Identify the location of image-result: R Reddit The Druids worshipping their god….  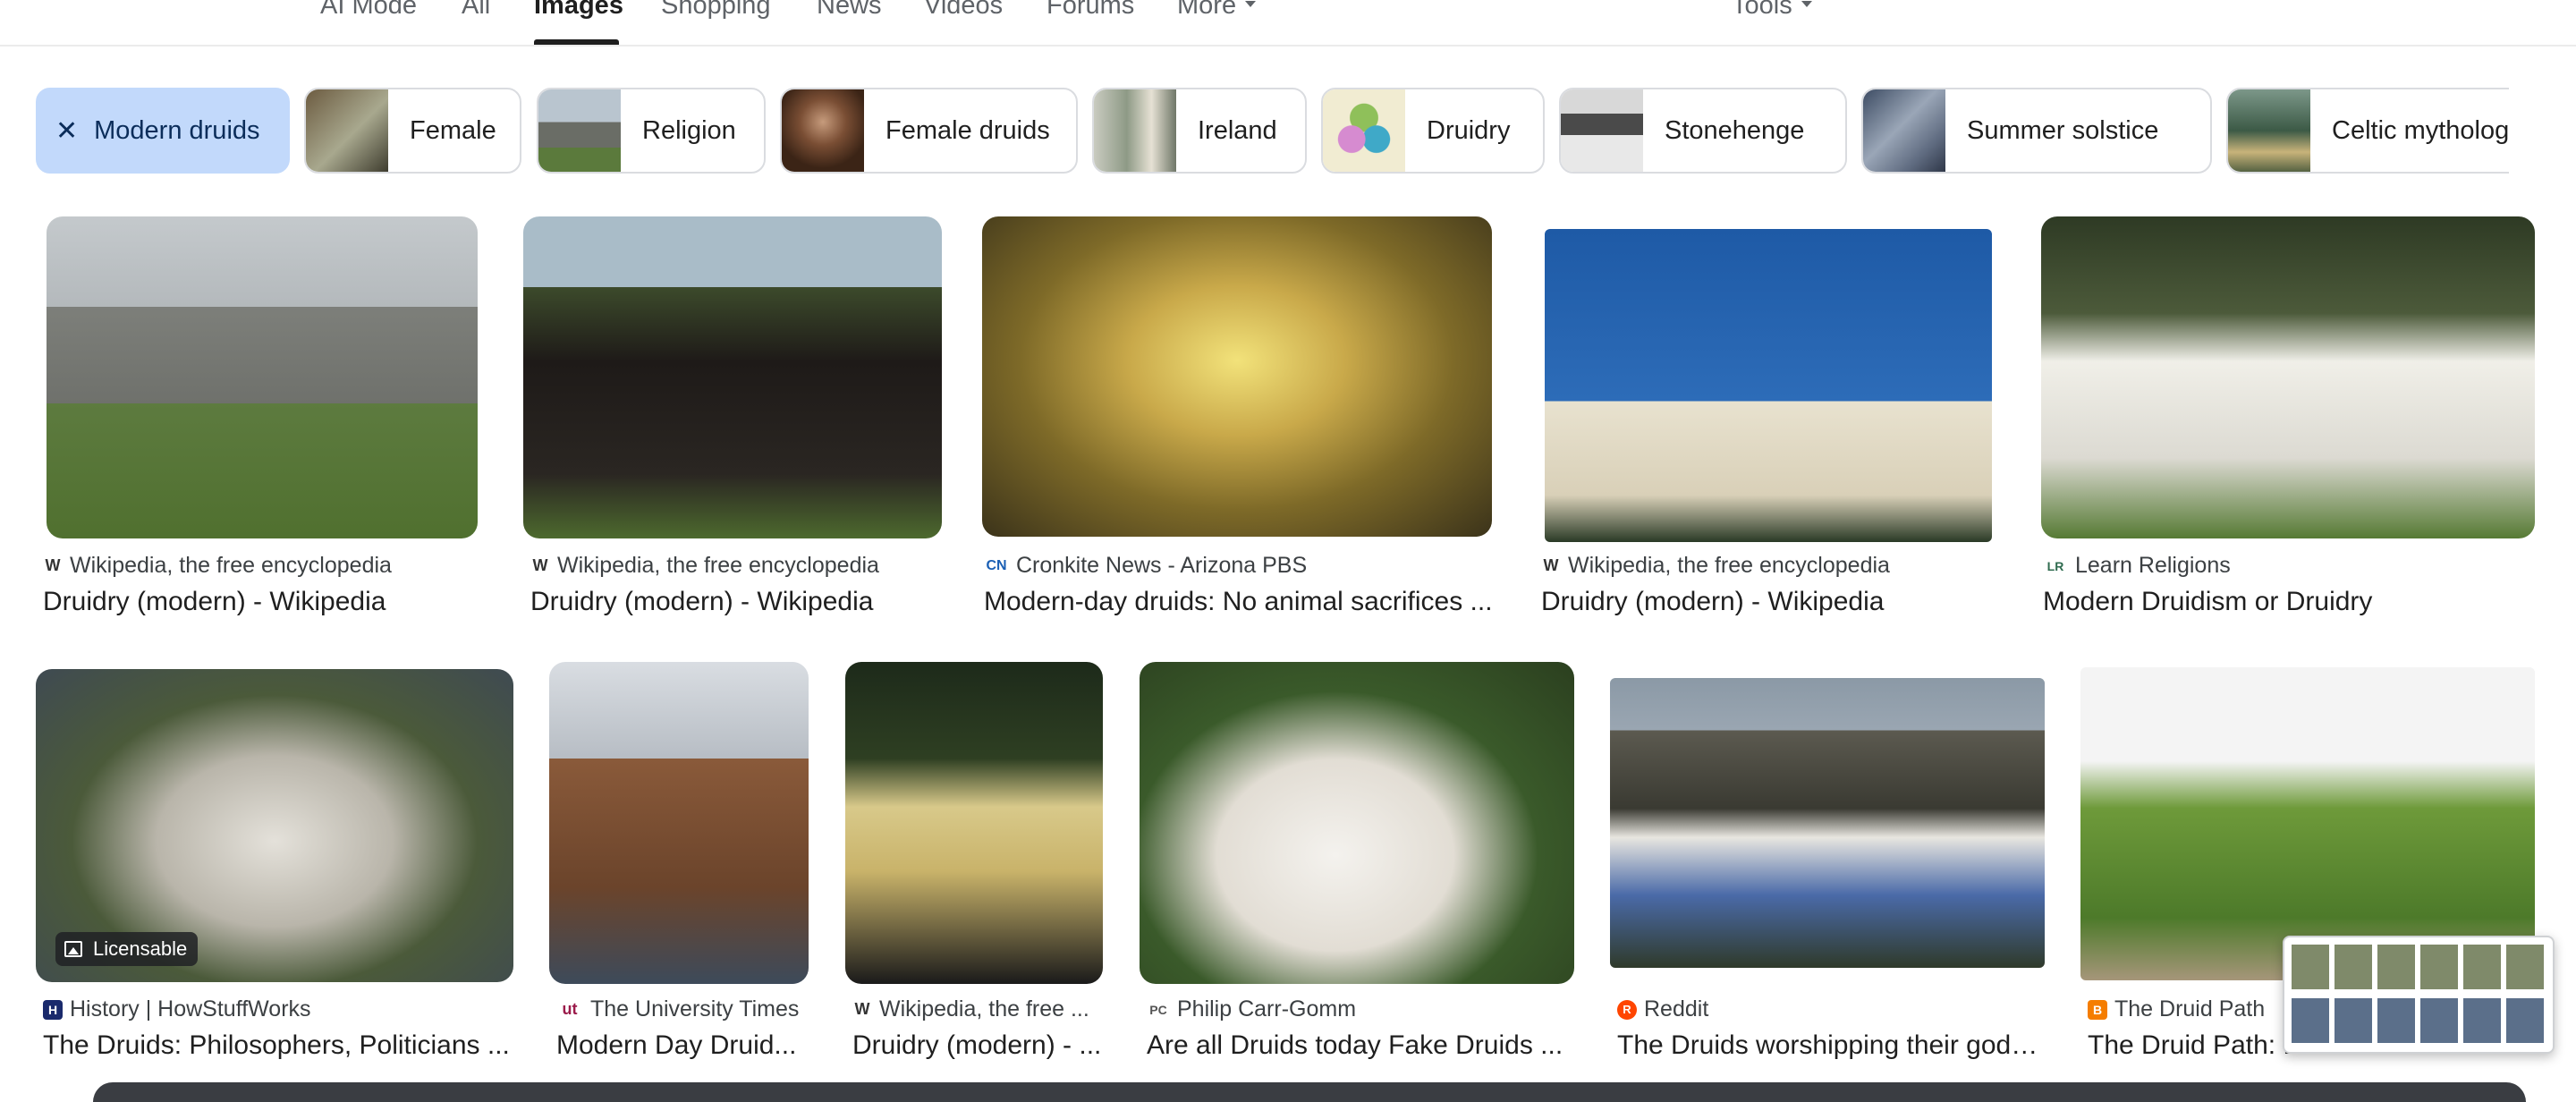
(1829, 863).